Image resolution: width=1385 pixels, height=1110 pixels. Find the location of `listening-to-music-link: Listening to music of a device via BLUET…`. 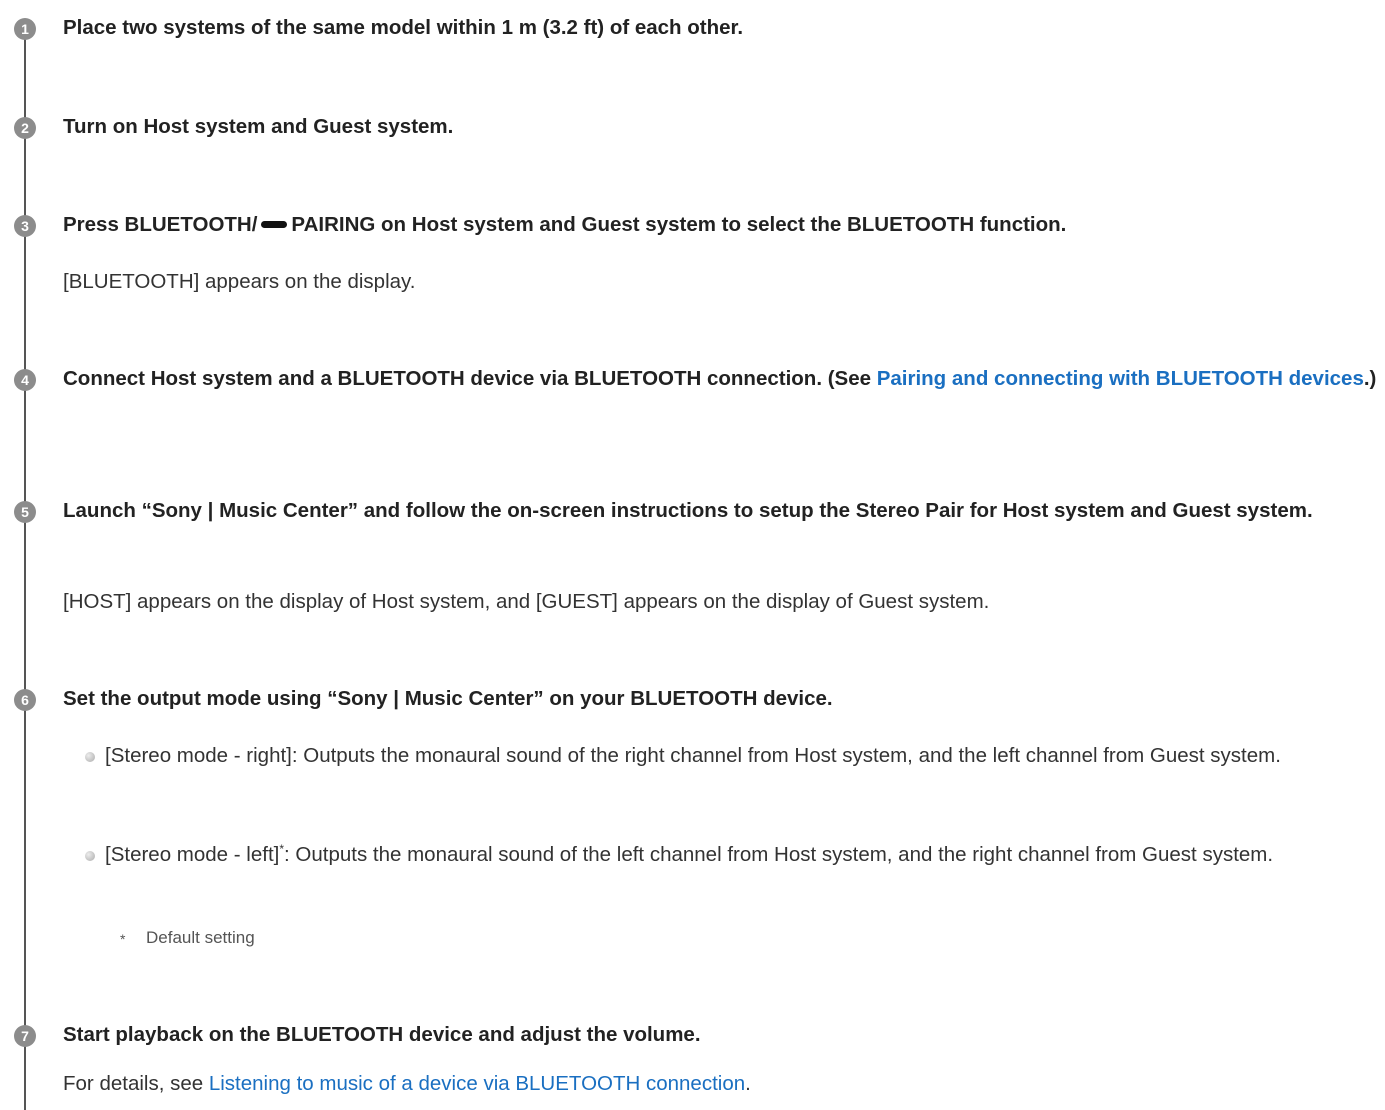

listening-to-music-link: Listening to music of a device via BLUET… is located at coordinates (477, 1083).